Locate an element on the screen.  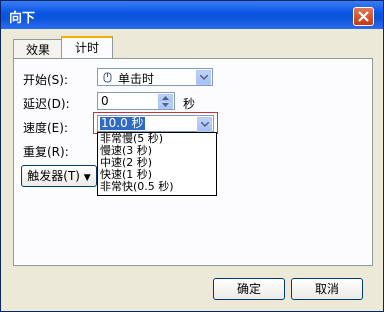
delay-spin-down is located at coordinates (165, 105).